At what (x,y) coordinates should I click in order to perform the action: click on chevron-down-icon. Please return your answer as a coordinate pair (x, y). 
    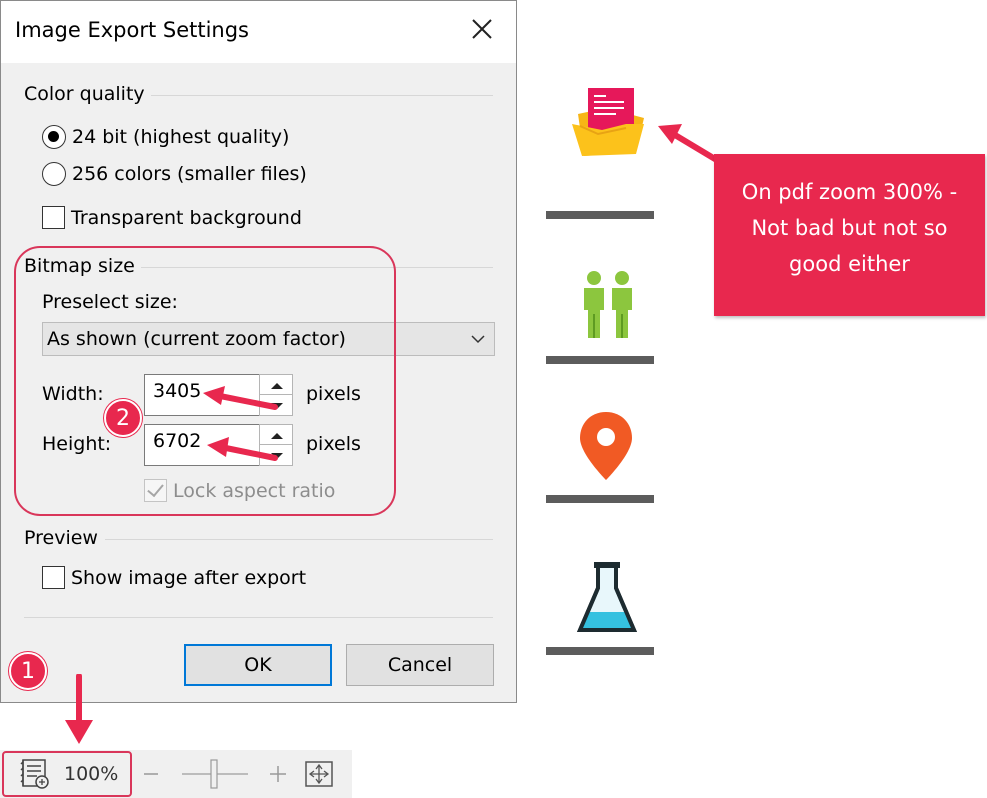
    Looking at the image, I should click on (478, 339).